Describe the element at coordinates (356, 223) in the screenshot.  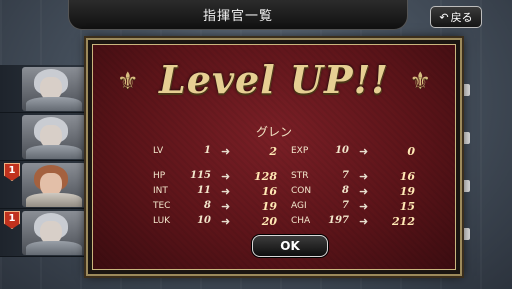
I see `stat-row-cha: CHA 197 ➜ 212` at that location.